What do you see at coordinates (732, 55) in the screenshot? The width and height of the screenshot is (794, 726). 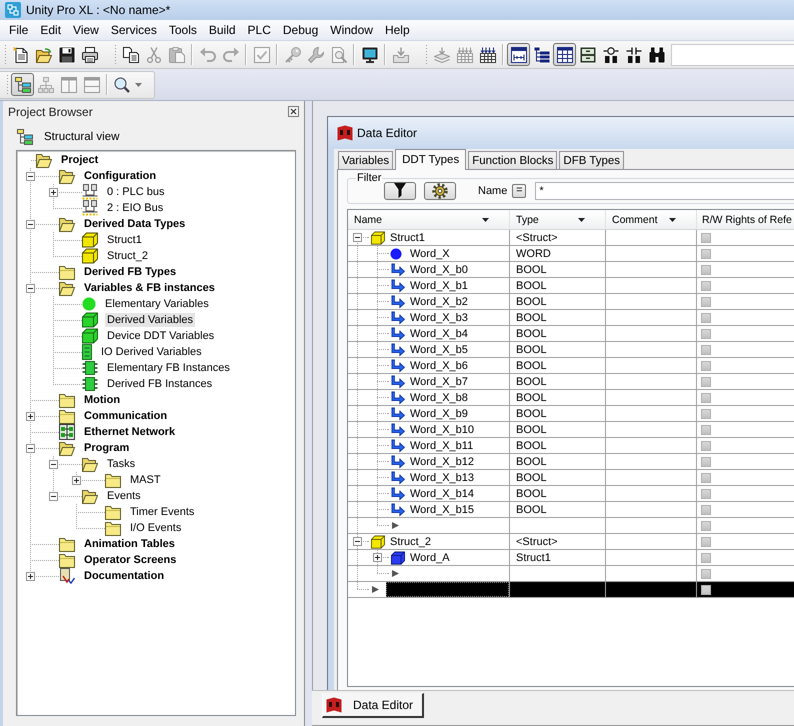 I see `text-field` at bounding box center [732, 55].